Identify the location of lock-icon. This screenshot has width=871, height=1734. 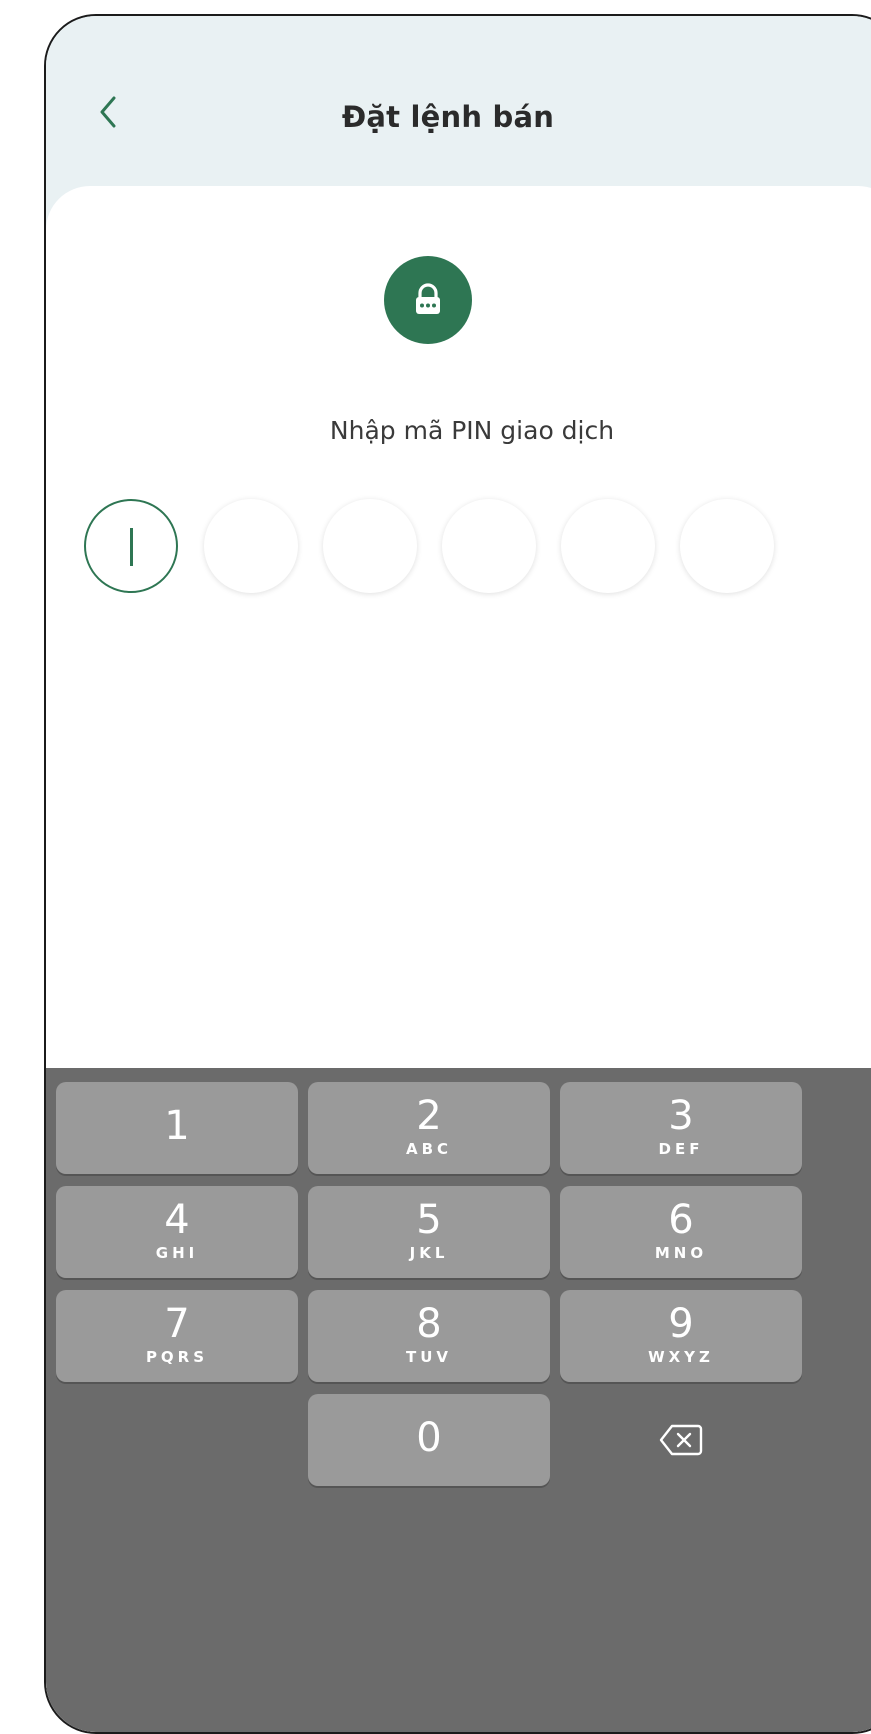
(428, 298).